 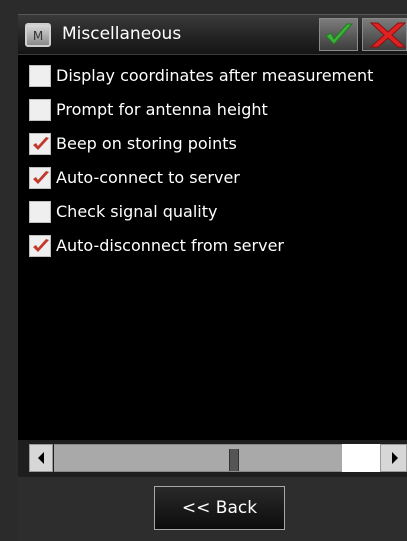 I want to click on close-icon, so click(x=387, y=35).